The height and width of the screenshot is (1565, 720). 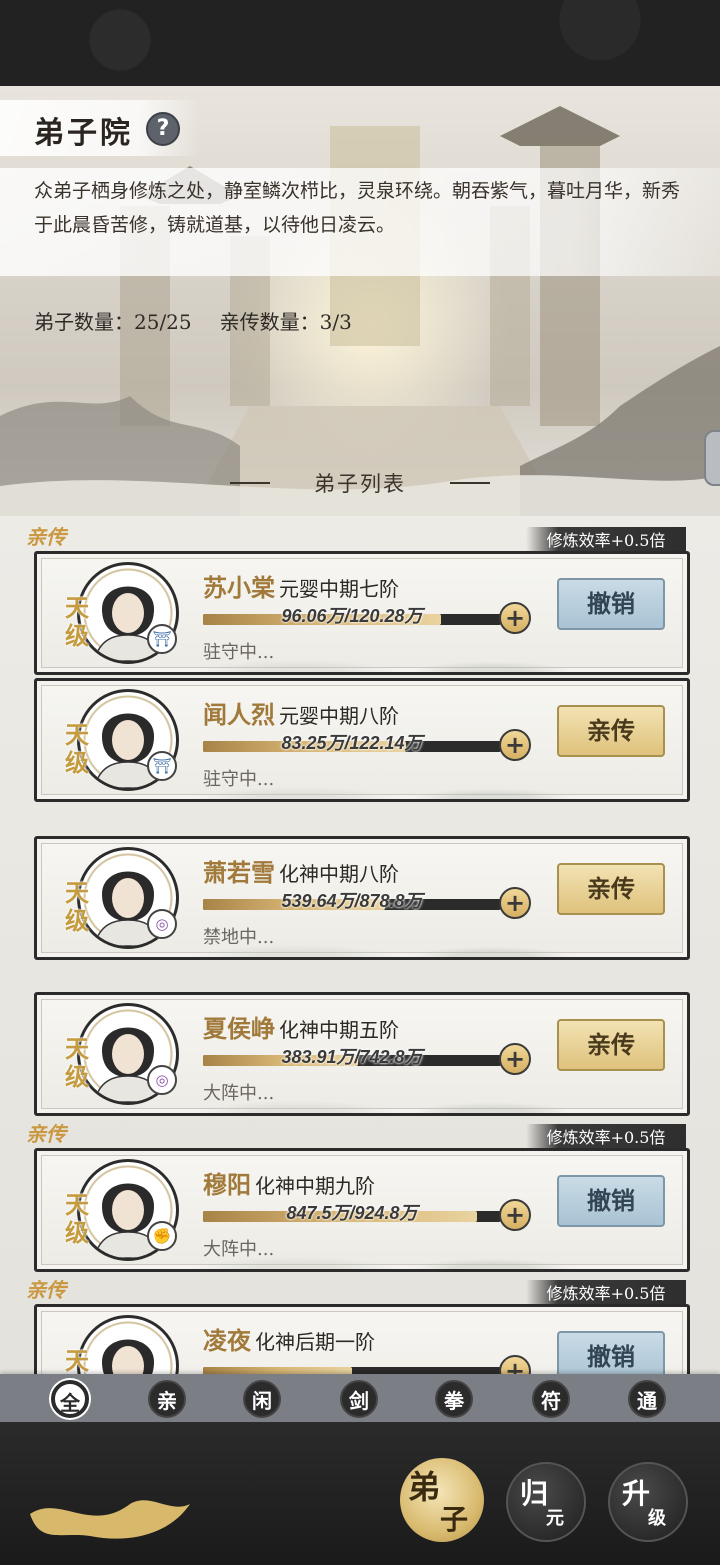 What do you see at coordinates (339, 716) in the screenshot?
I see `cultivation-realm: 元婴中期八阶` at bounding box center [339, 716].